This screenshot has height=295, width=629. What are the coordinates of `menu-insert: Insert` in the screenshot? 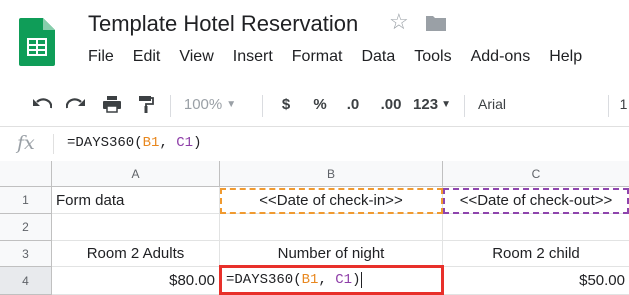 It's located at (253, 57).